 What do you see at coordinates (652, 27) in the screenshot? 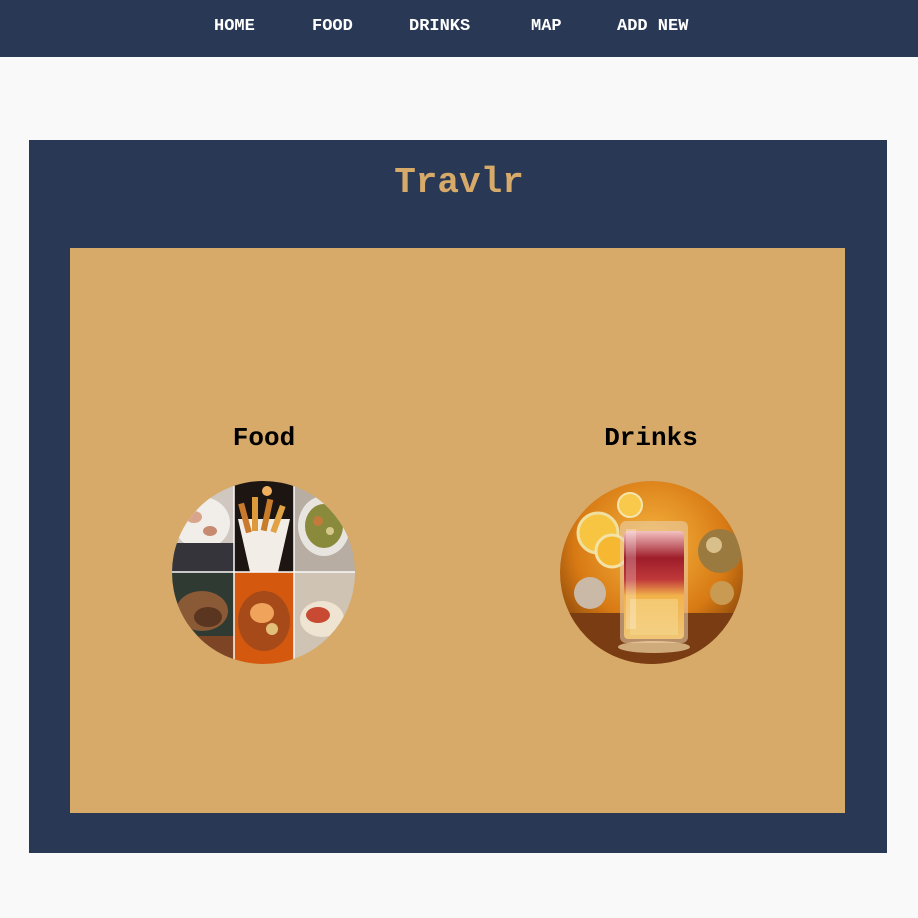
I see `nav-add-new-link: ADD NEW` at bounding box center [652, 27].